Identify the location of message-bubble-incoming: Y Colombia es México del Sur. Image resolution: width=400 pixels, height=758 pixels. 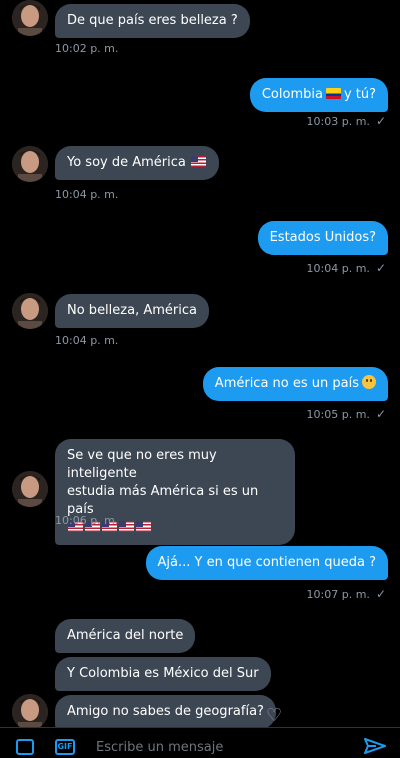
(163, 674).